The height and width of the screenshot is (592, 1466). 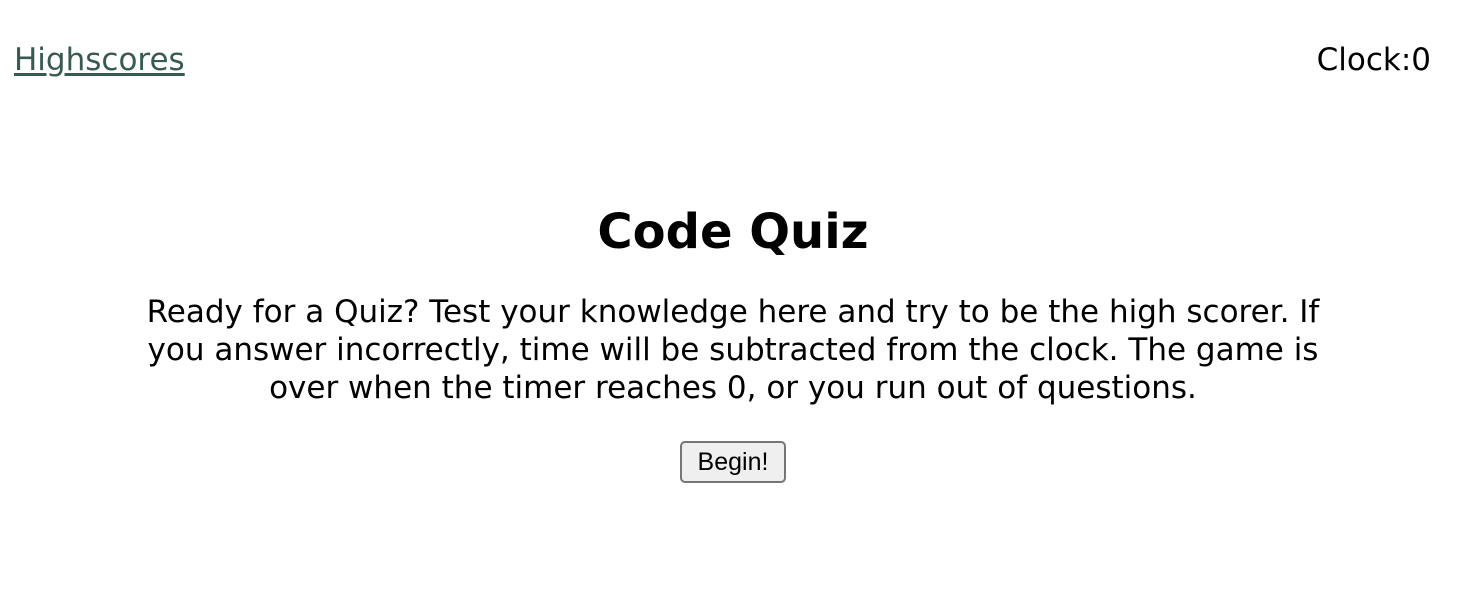 I want to click on clock-display: Clock: 0, so click(x=1374, y=60).